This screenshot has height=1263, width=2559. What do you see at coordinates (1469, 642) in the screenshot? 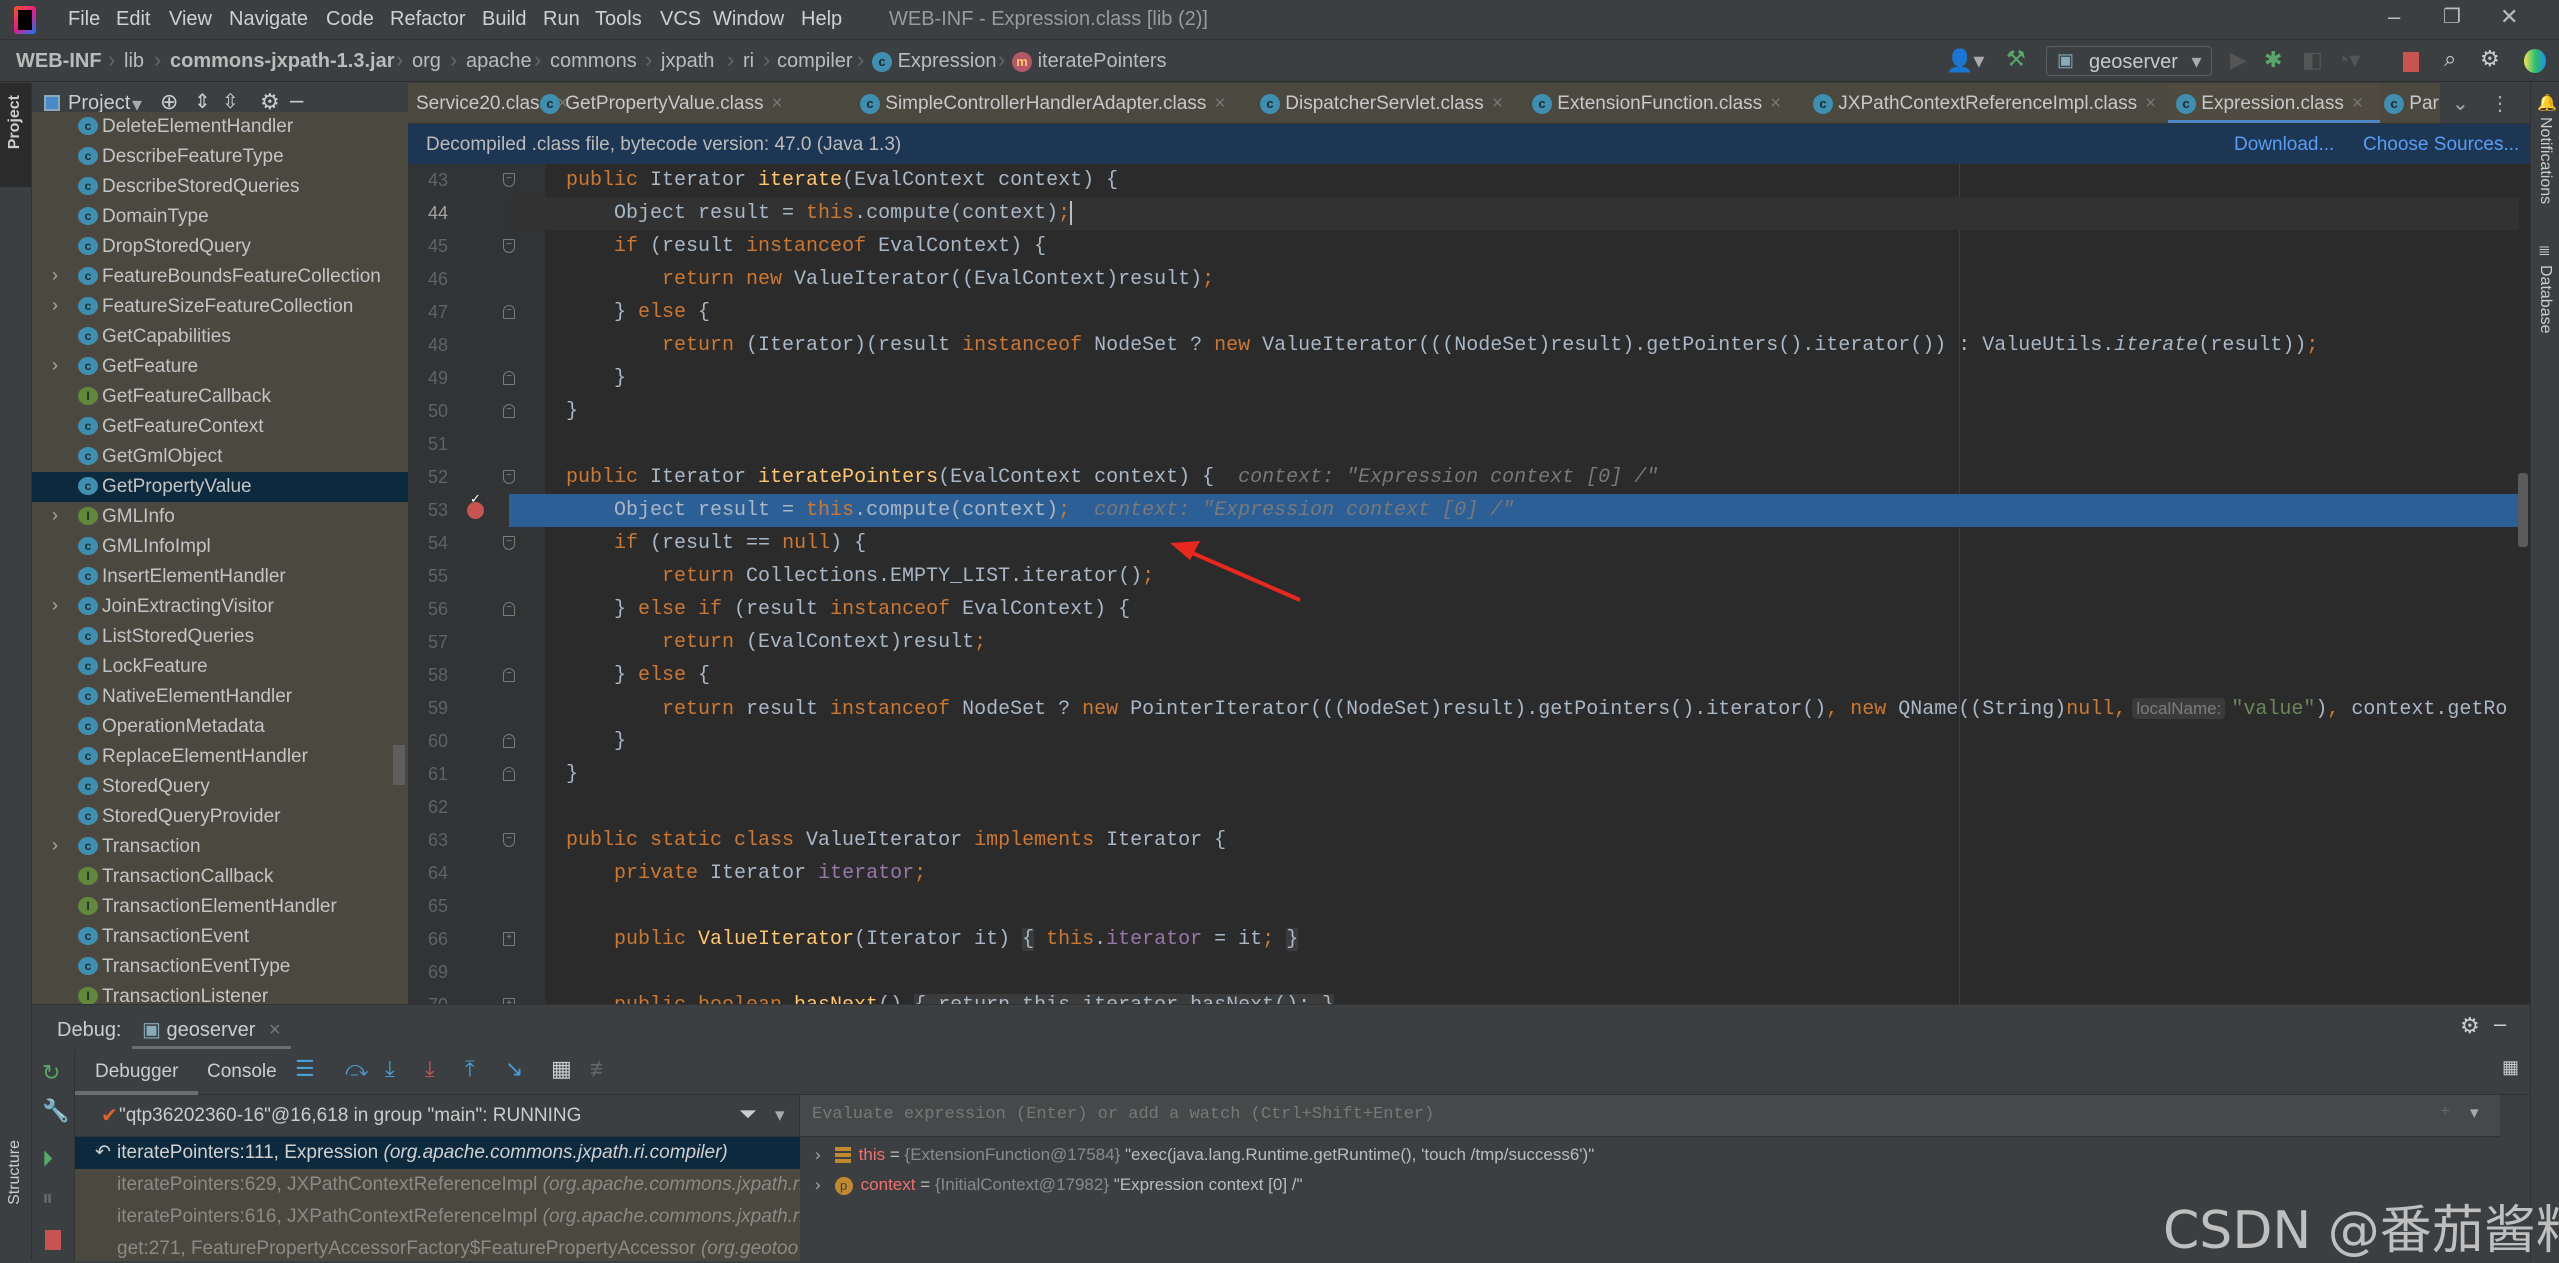
I see `code-line: return (EvalContext)result;` at bounding box center [1469, 642].